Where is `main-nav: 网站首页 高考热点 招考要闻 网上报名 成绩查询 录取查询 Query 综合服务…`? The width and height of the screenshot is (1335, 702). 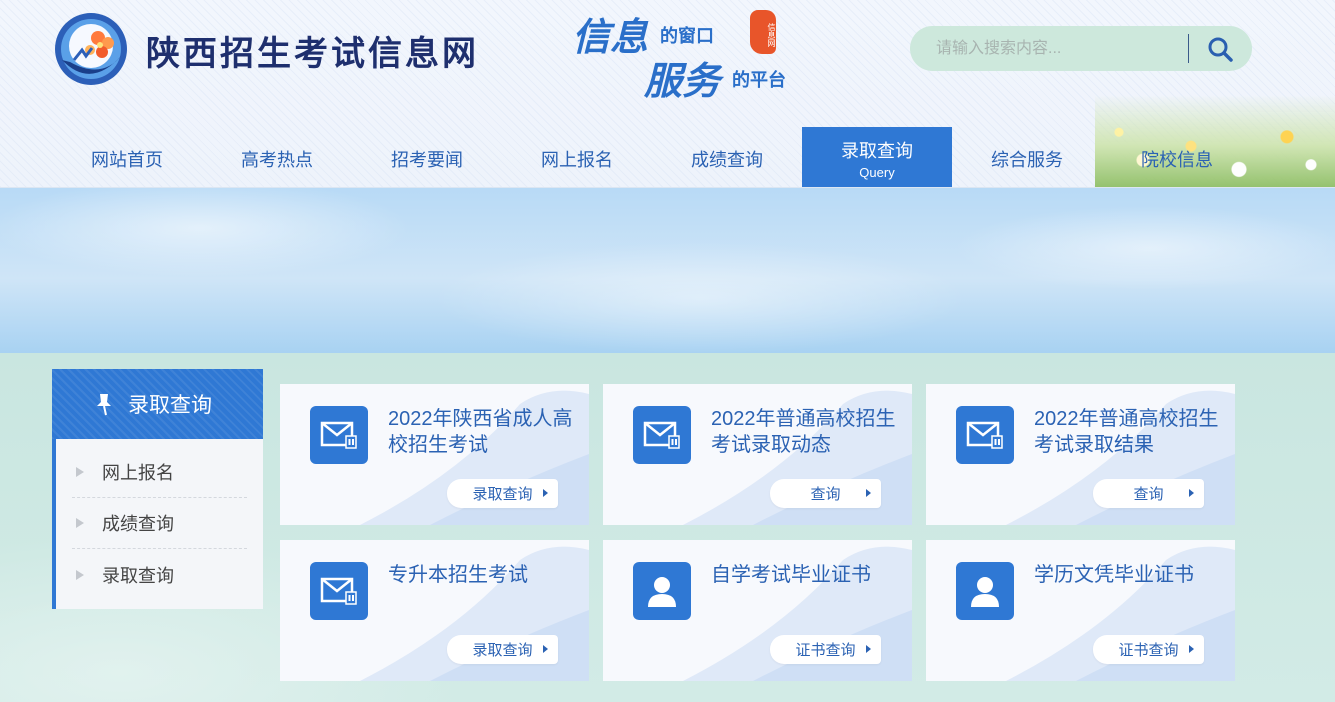
main-nav: 网站首页 高考热点 招考要闻 网上报名 成绩查询 录取查询 Query 综合服务… is located at coordinates (652, 157).